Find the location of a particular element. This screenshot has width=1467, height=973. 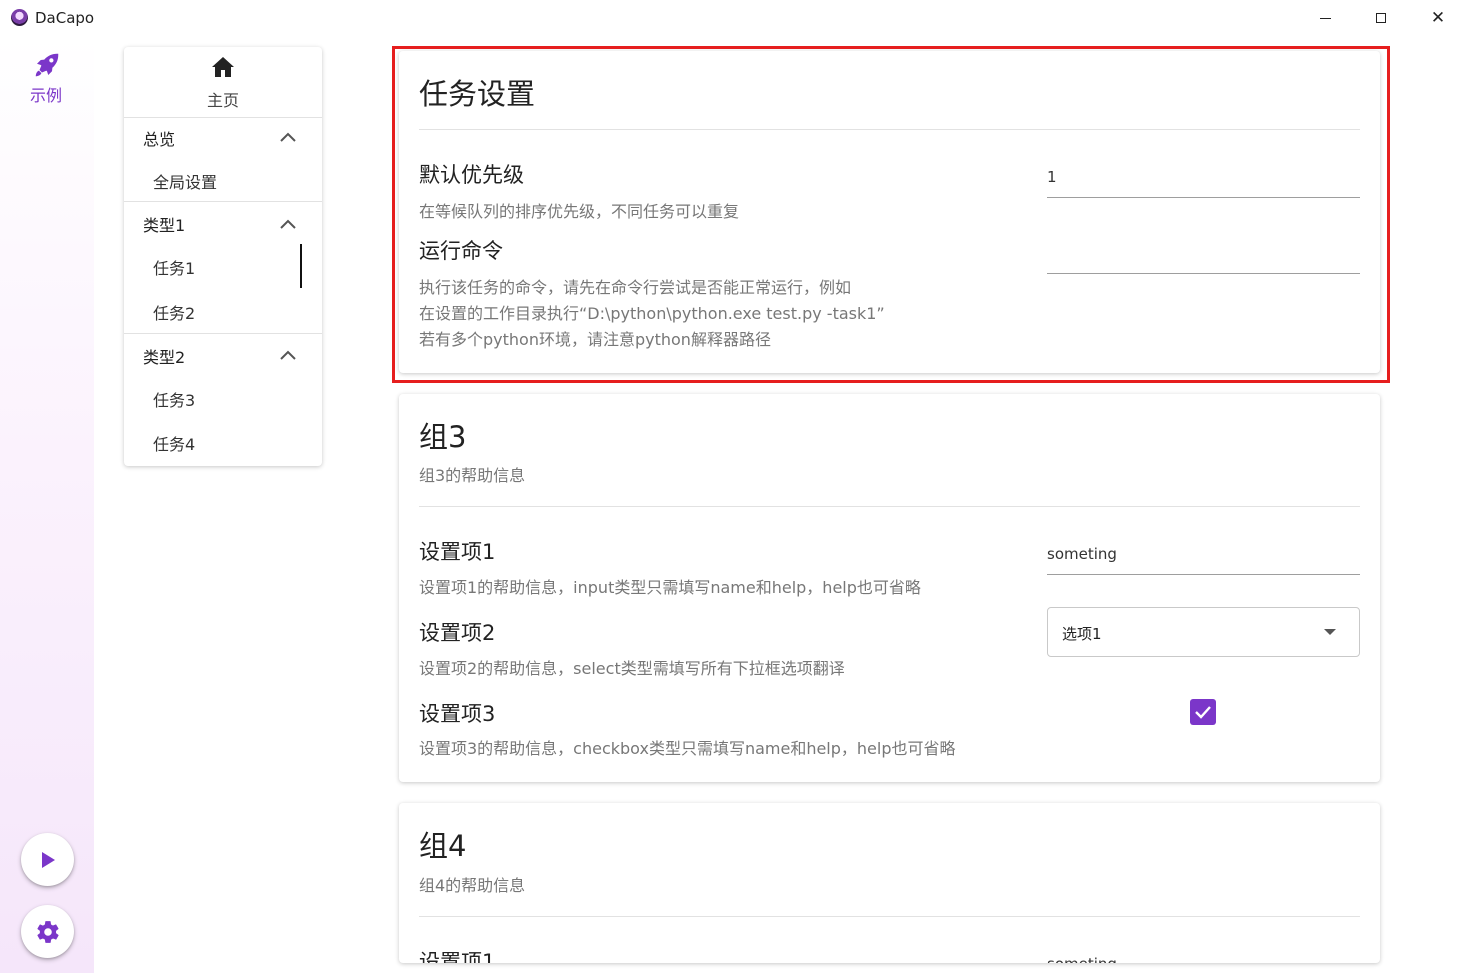

title-bar: DaCapo ✕ is located at coordinates (733, 18).